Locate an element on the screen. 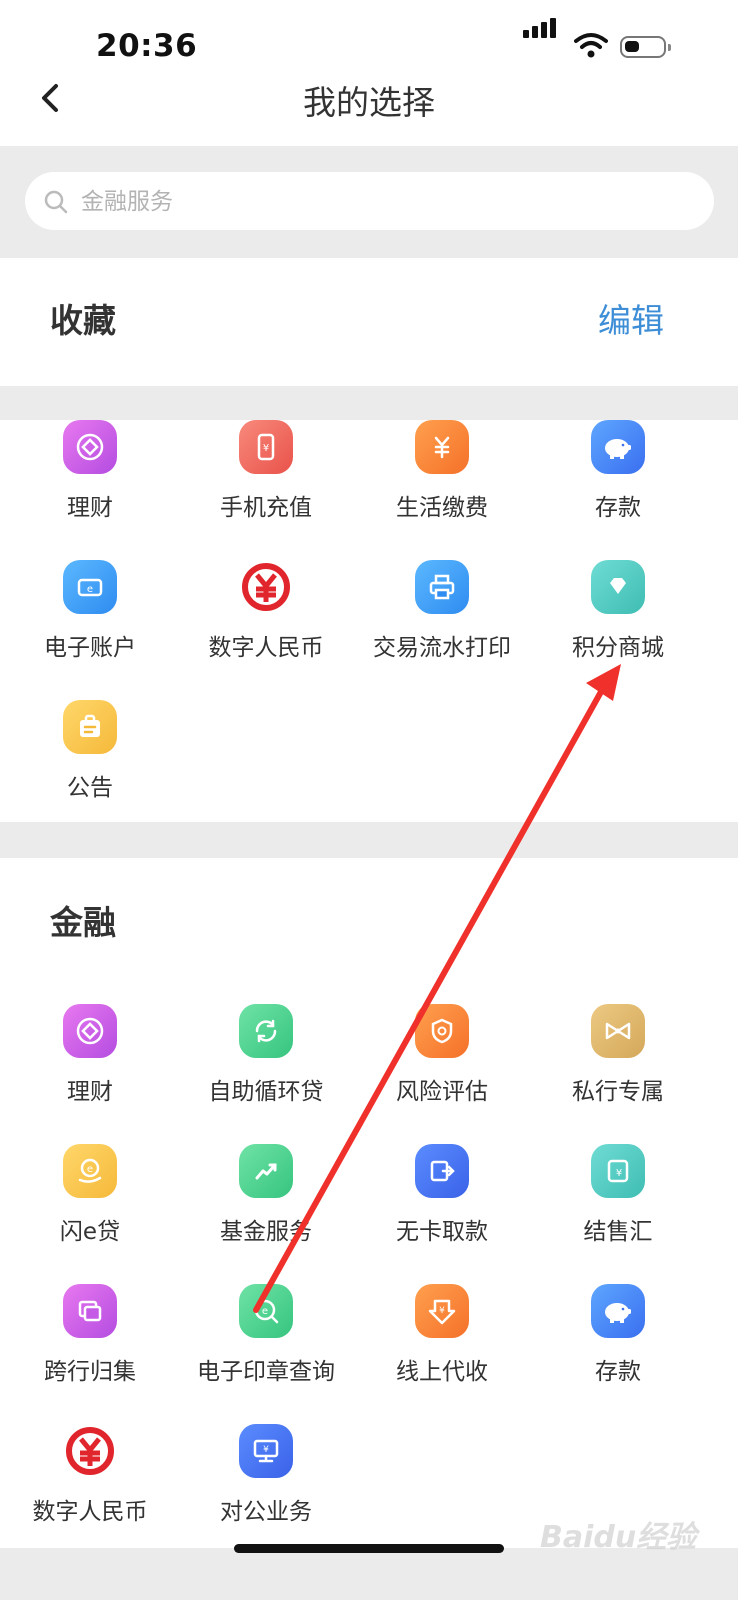  currency-exchange-icon: ¥ is located at coordinates (618, 1171).